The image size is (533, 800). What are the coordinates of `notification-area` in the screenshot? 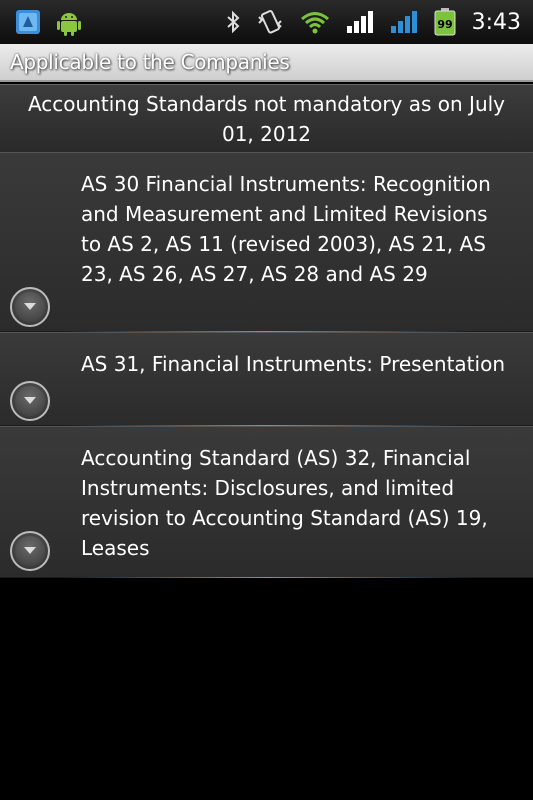 It's located at (42, 22).